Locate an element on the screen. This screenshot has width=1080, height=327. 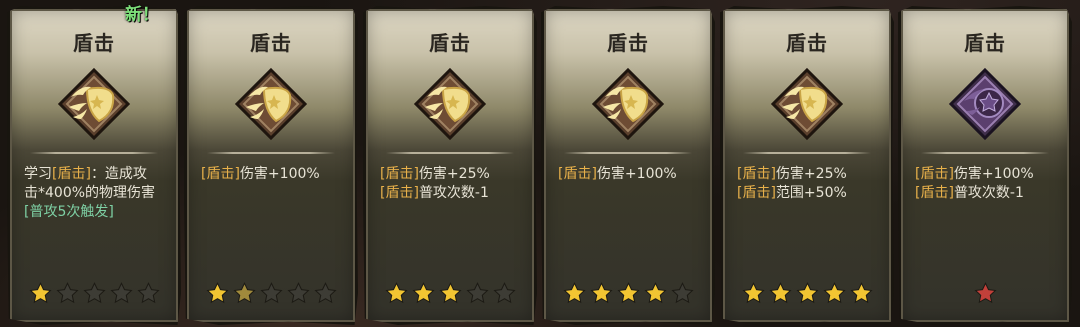
description-line: [普攻5次触发] is located at coordinates (97, 212).